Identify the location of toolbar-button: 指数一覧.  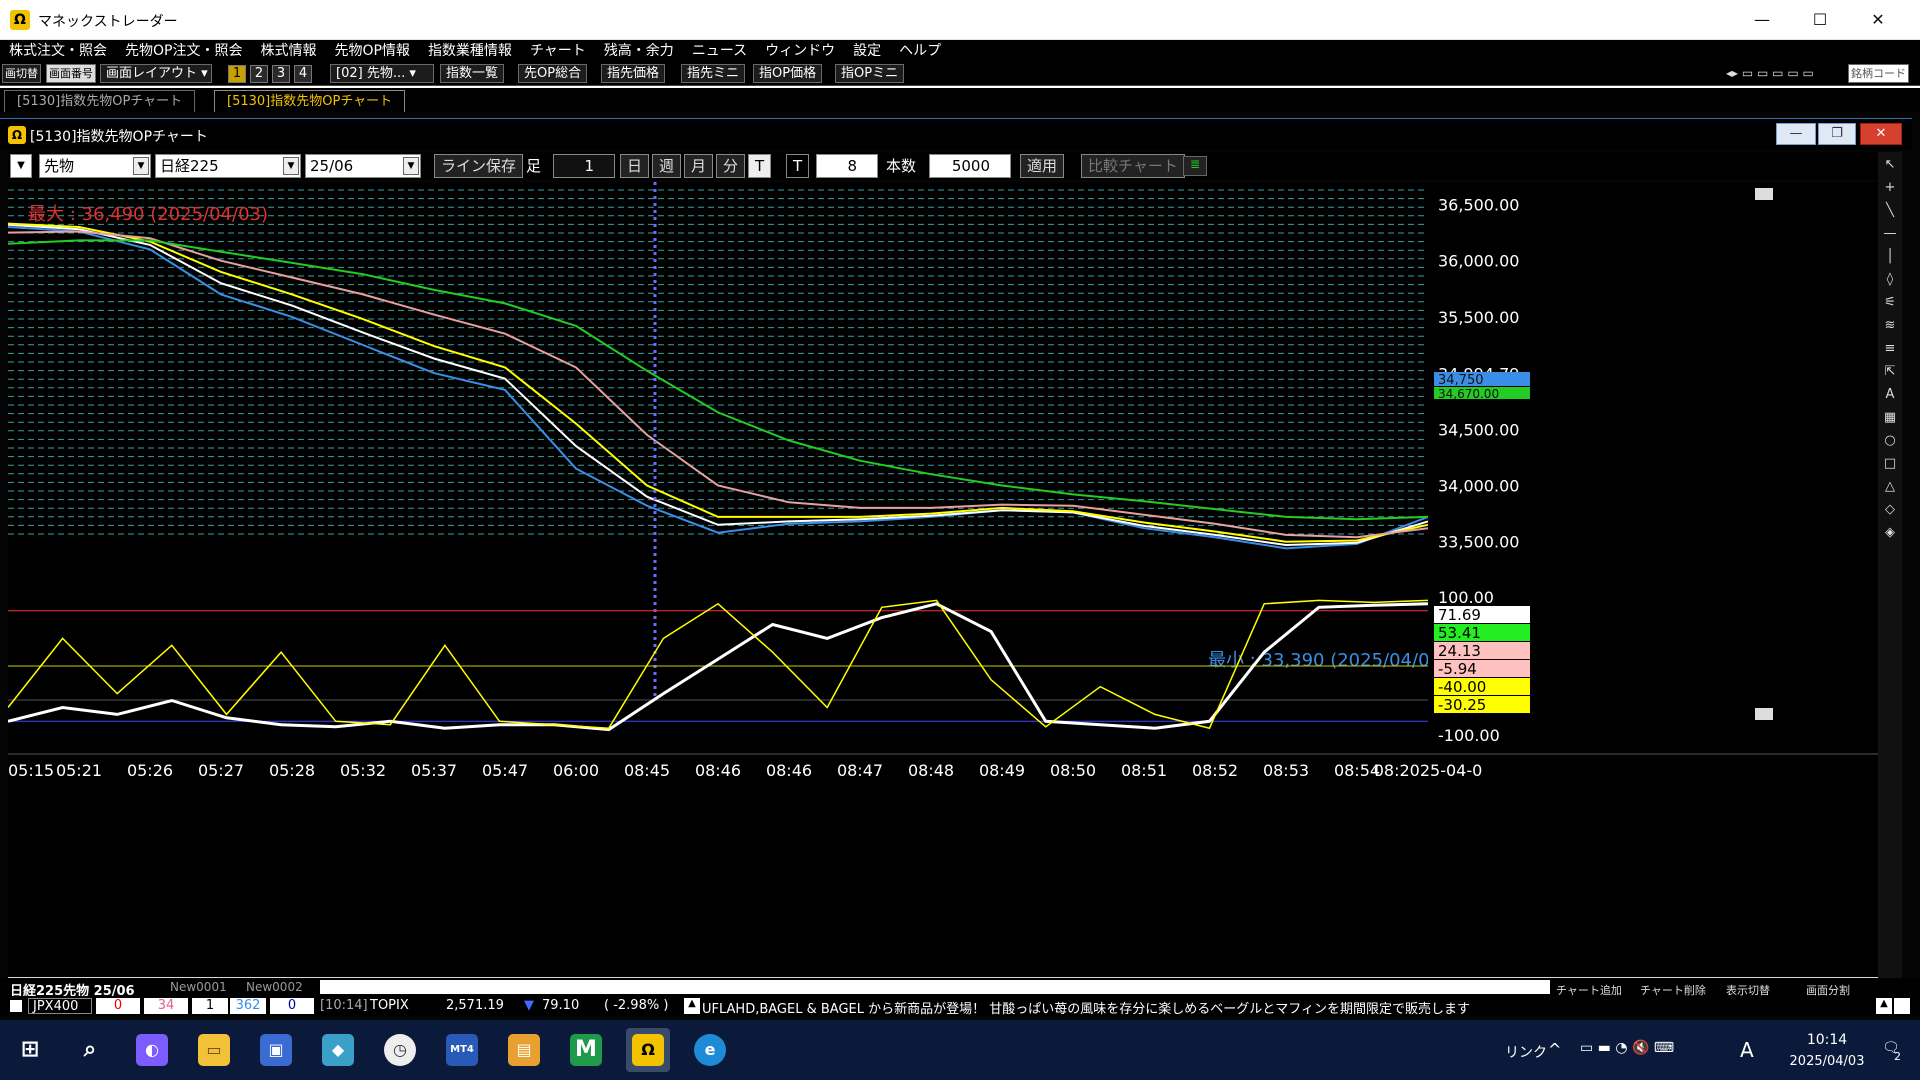
(472, 73).